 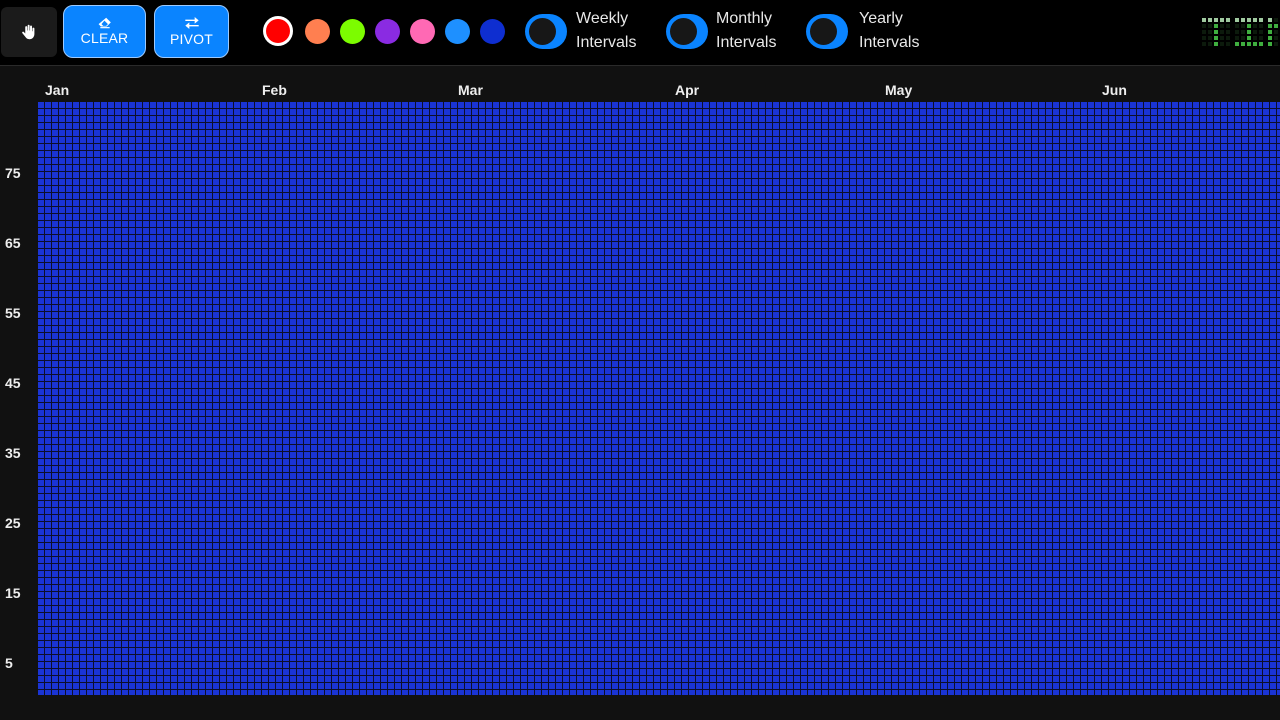 What do you see at coordinates (1114, 90) in the screenshot?
I see `month-label-jun: Jun` at bounding box center [1114, 90].